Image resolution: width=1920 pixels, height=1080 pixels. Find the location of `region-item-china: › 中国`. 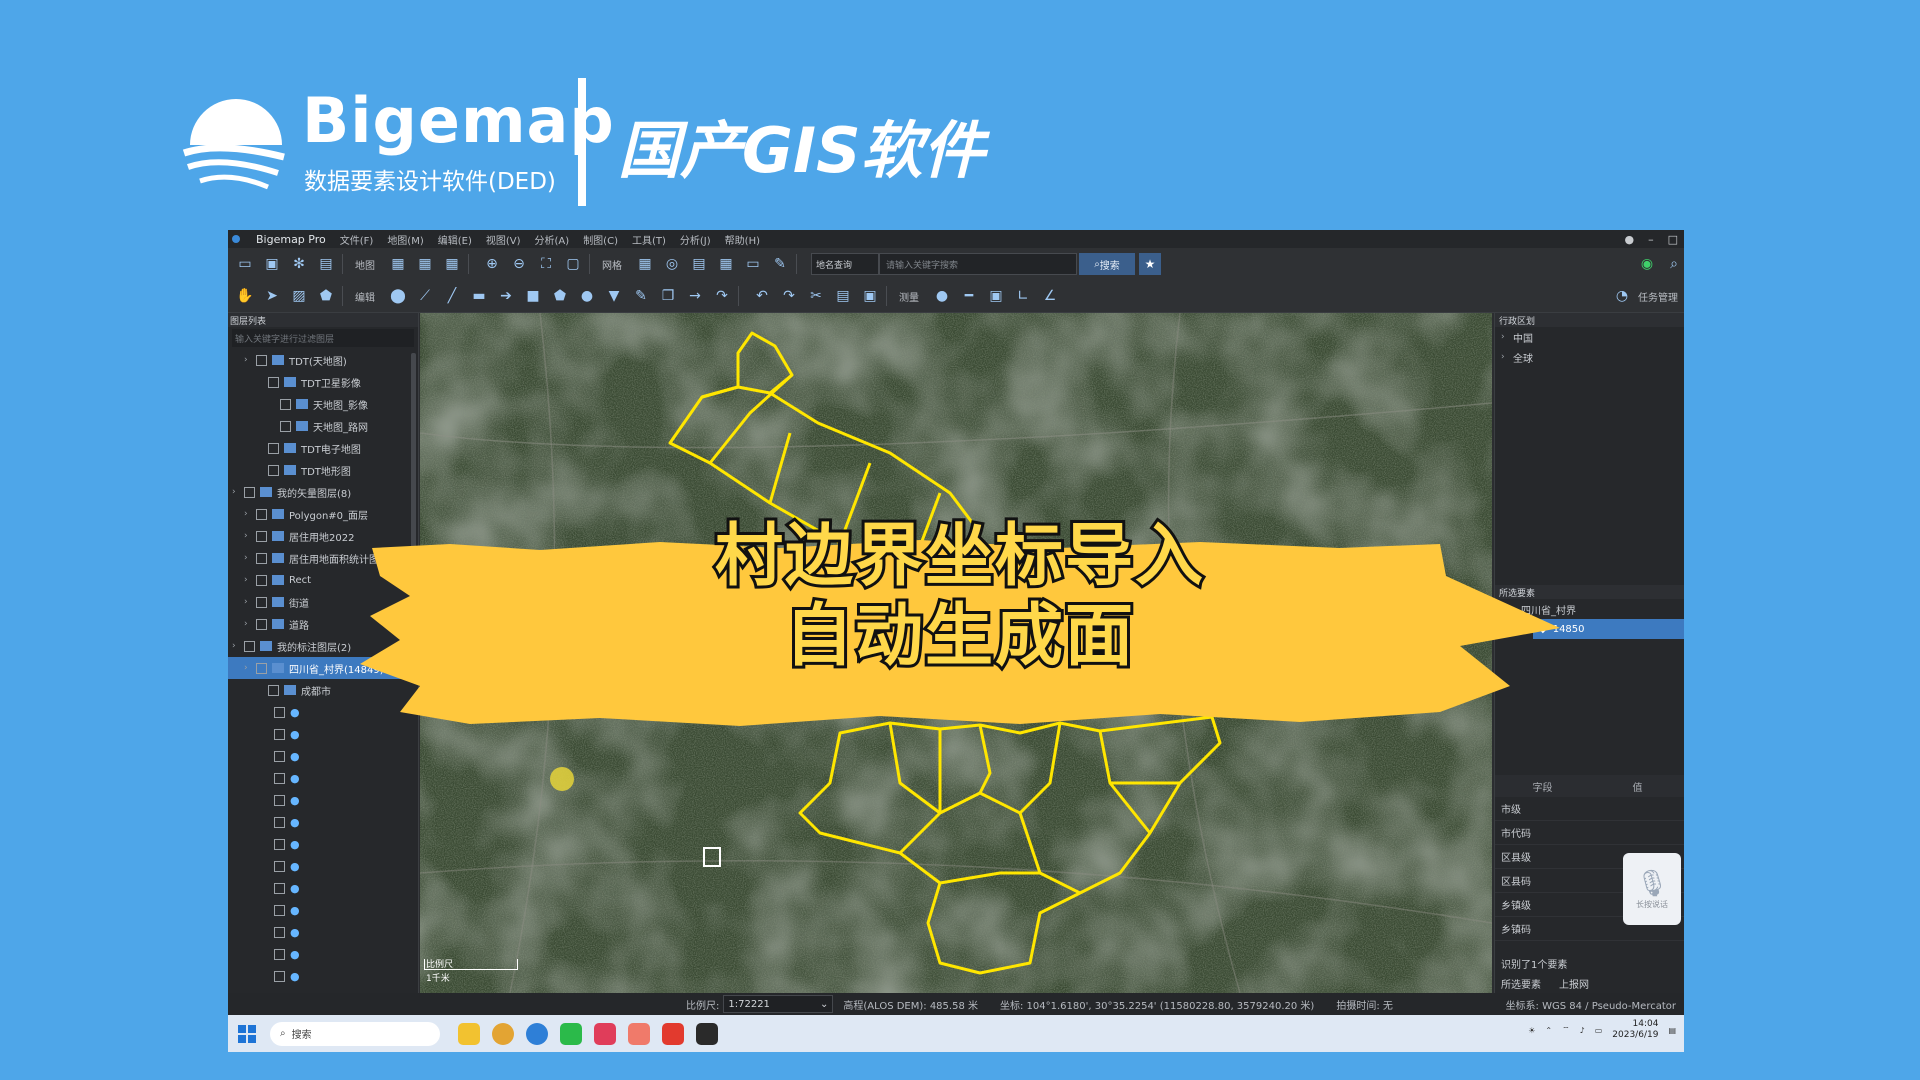

region-item-china: › 中国 is located at coordinates (1589, 337).